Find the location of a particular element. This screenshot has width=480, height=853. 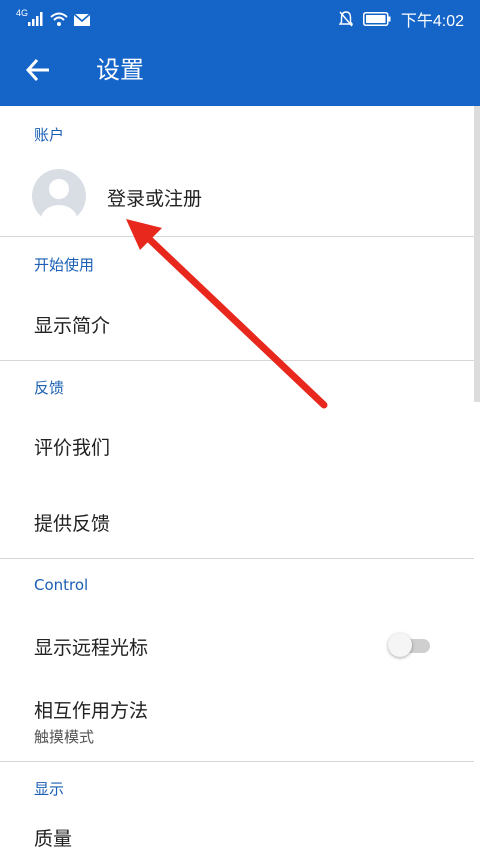

status-right: 下午4:02 is located at coordinates (401, 19).